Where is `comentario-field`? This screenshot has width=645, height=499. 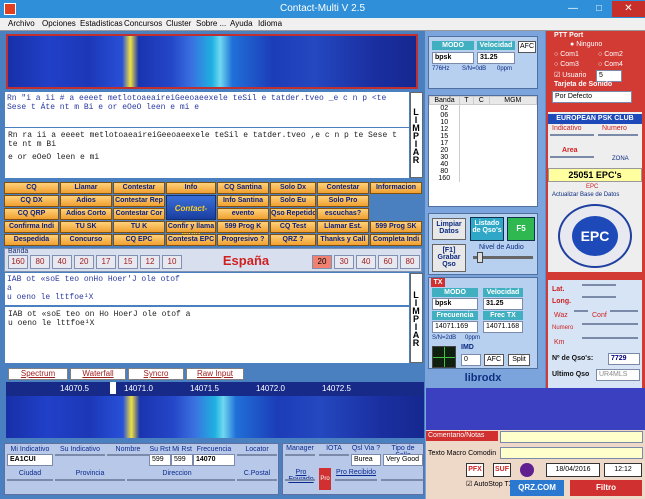 comentario-field is located at coordinates (571, 437).